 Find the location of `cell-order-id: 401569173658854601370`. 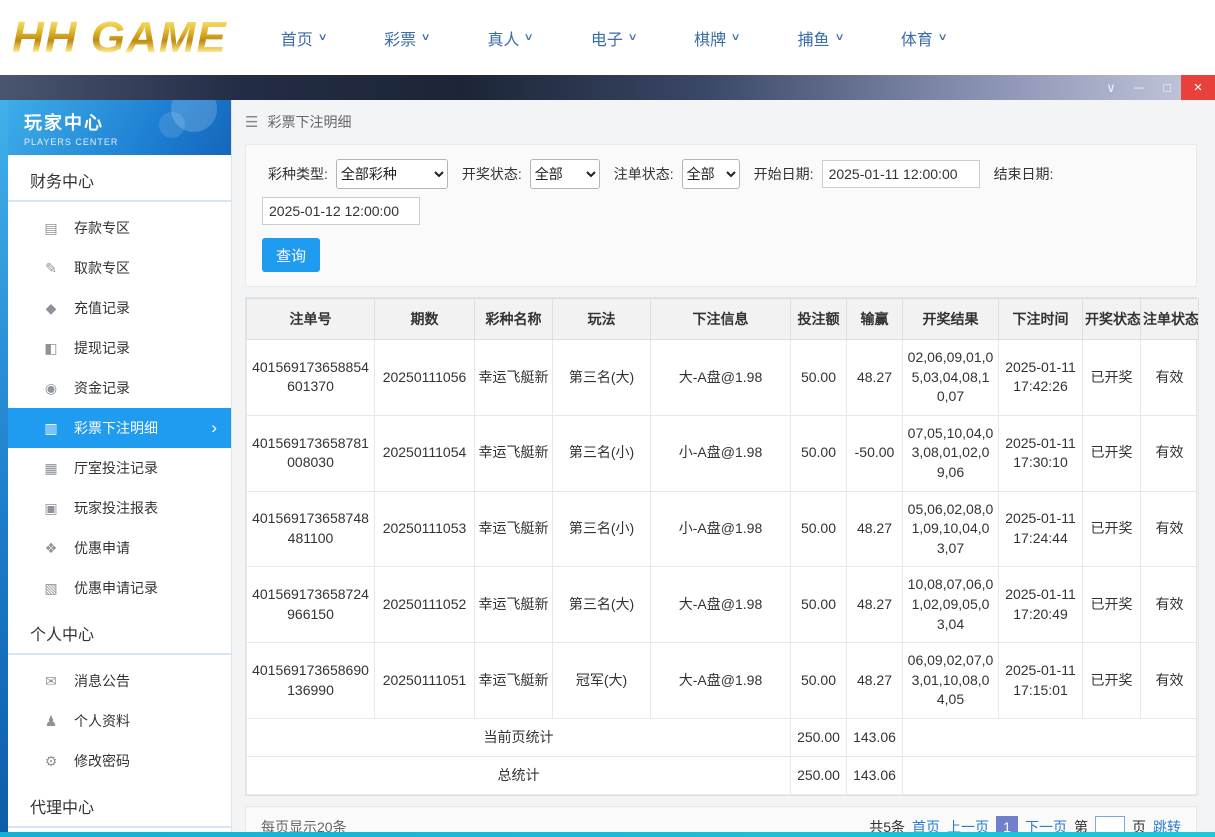

cell-order-id: 401569173658854601370 is located at coordinates (310, 377).